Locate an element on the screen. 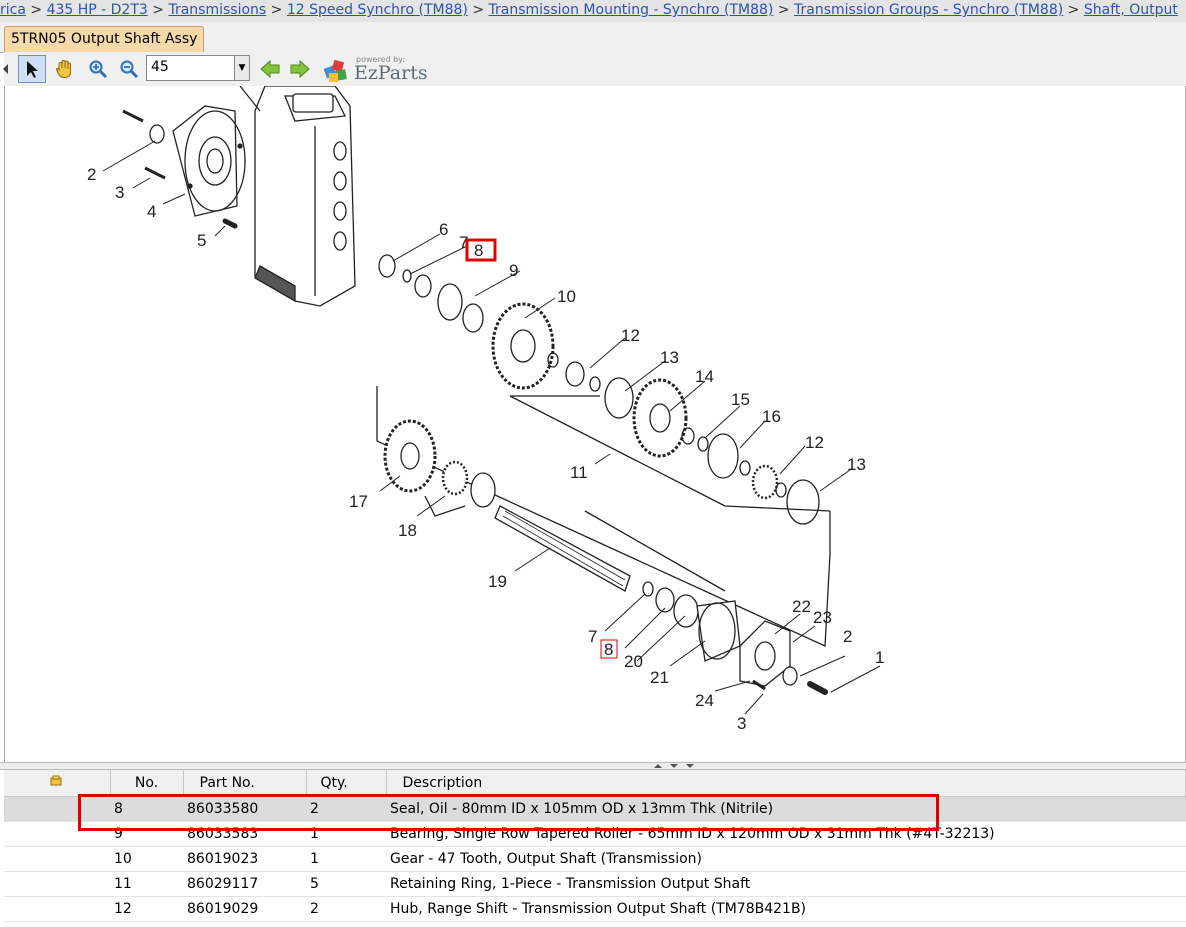  select-arrow-icon is located at coordinates (32, 69).